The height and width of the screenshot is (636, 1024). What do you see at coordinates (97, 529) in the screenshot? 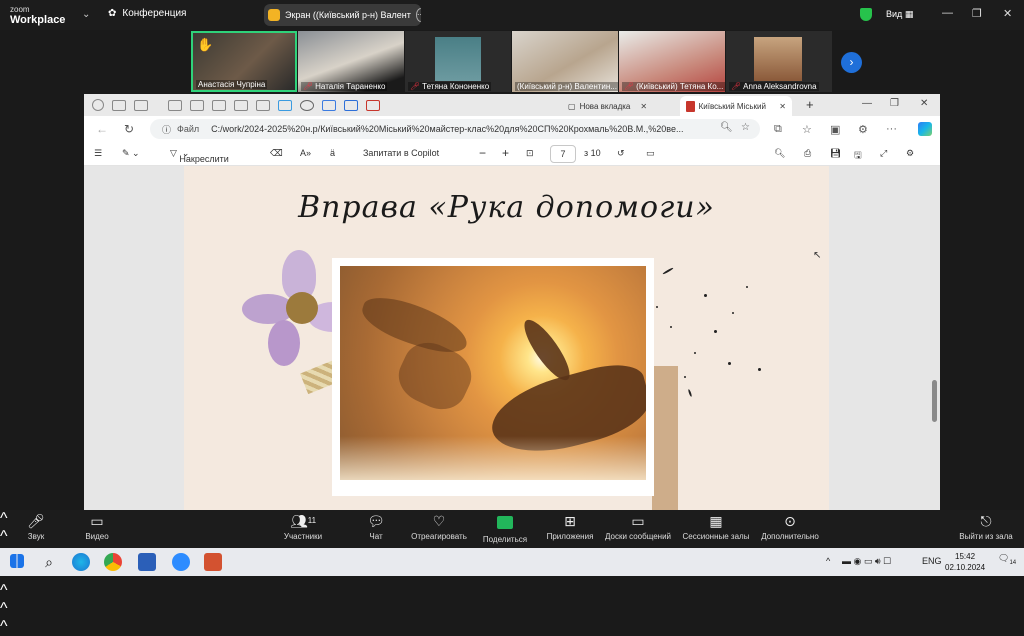
I see `video-button: ▭ Видео` at bounding box center [97, 529].